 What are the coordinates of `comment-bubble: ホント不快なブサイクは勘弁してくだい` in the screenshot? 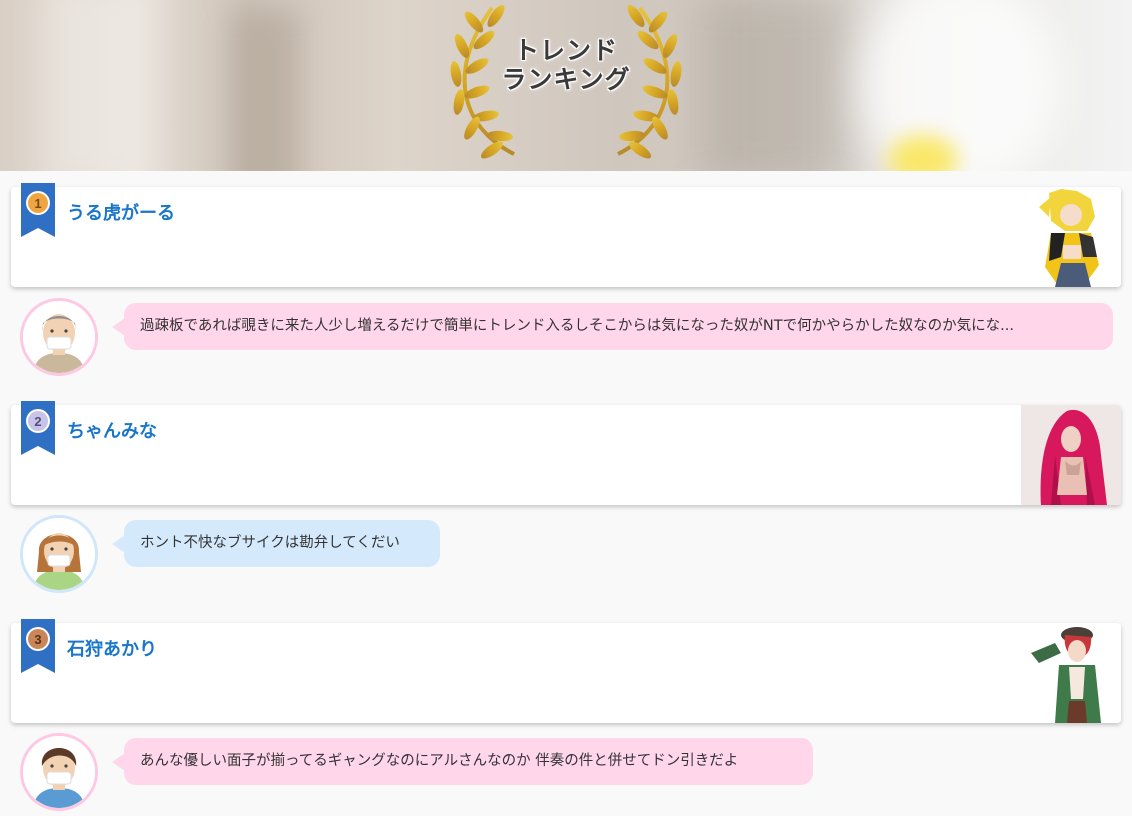 It's located at (276, 543).